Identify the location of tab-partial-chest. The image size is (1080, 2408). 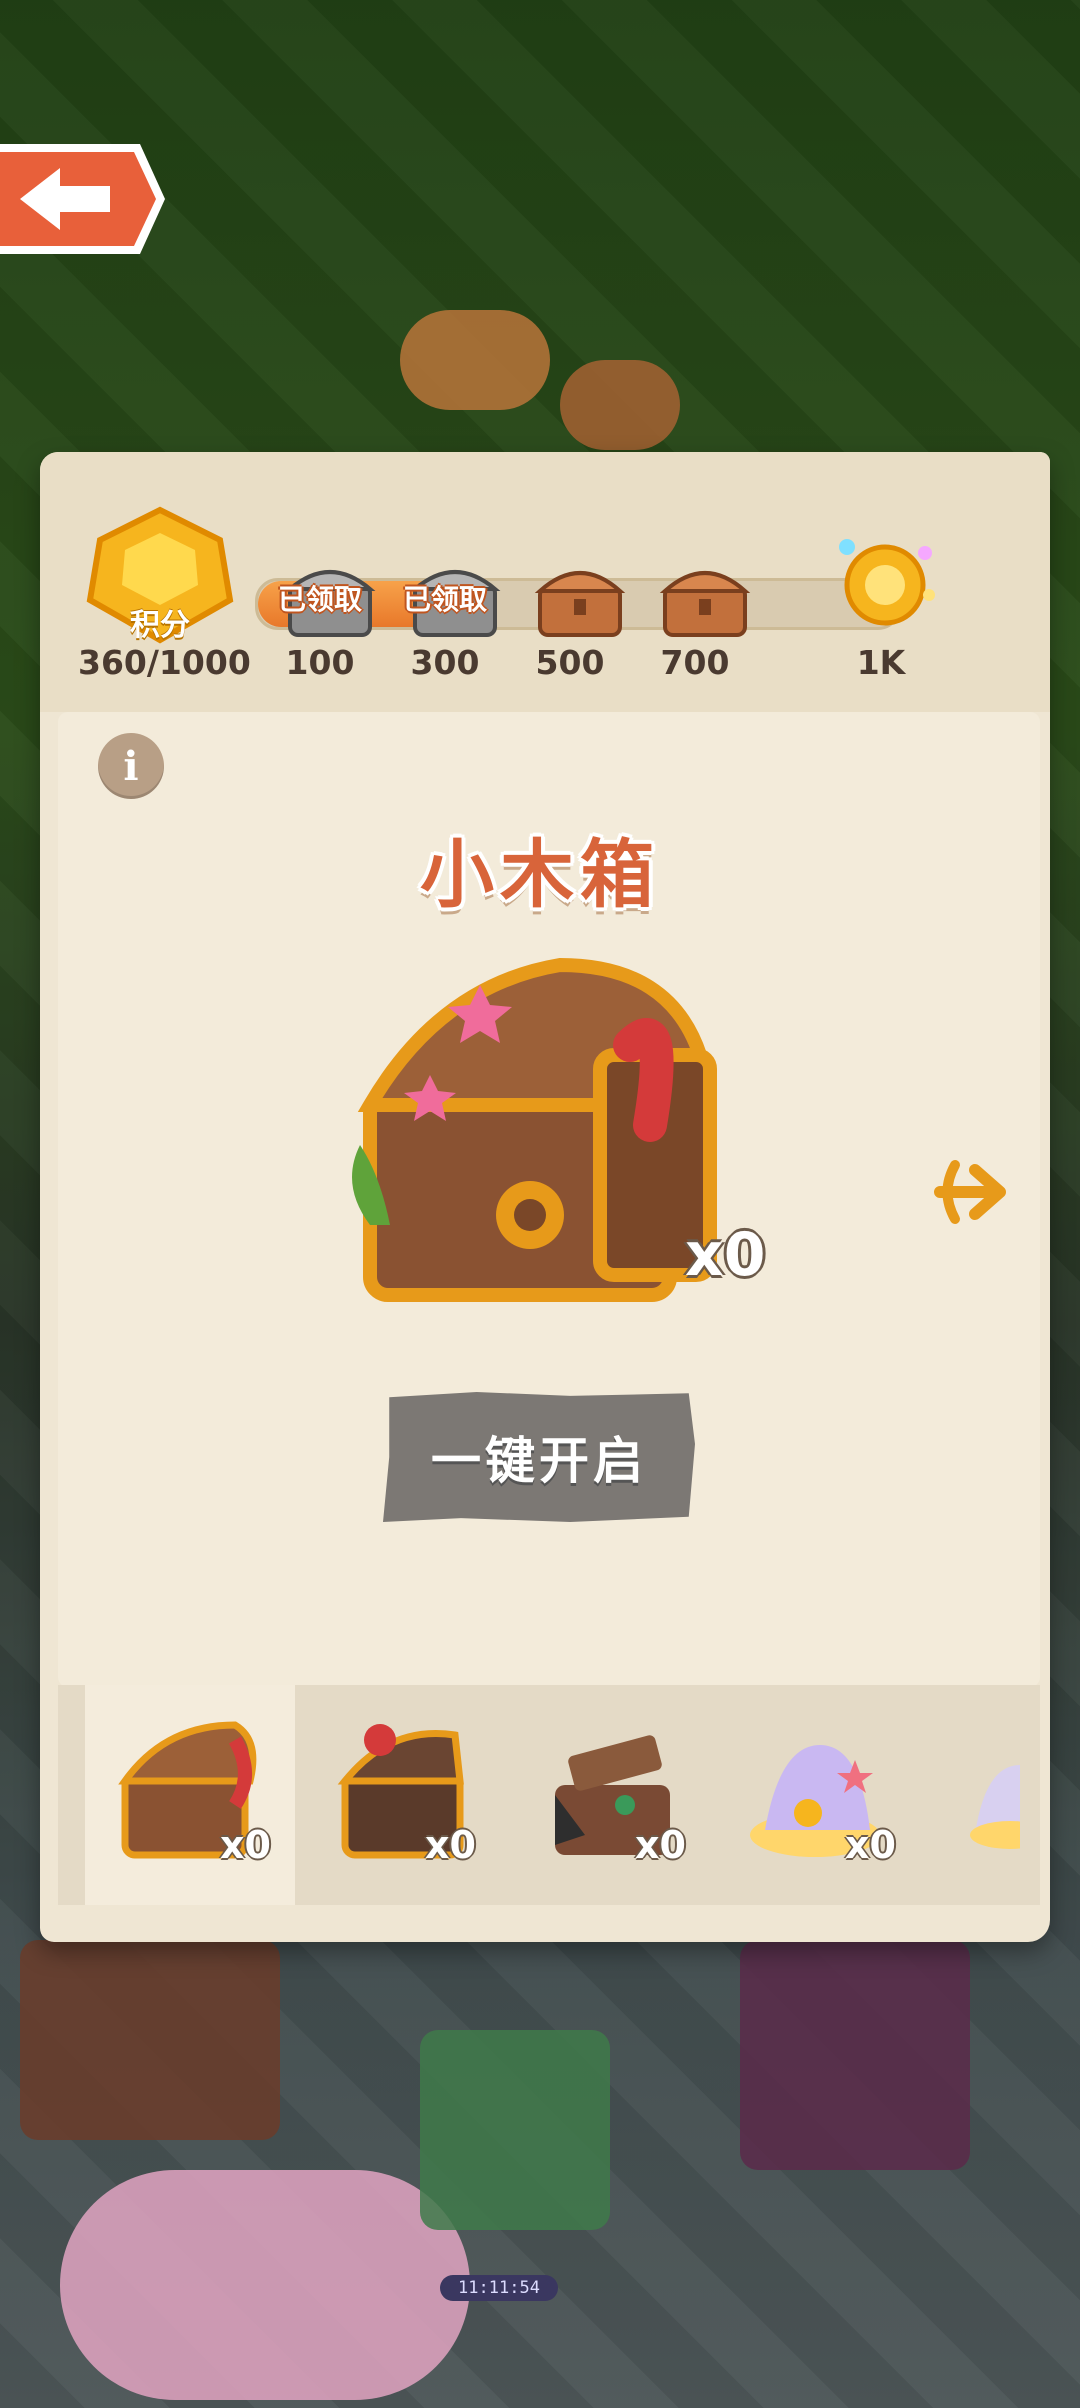
(975, 1795).